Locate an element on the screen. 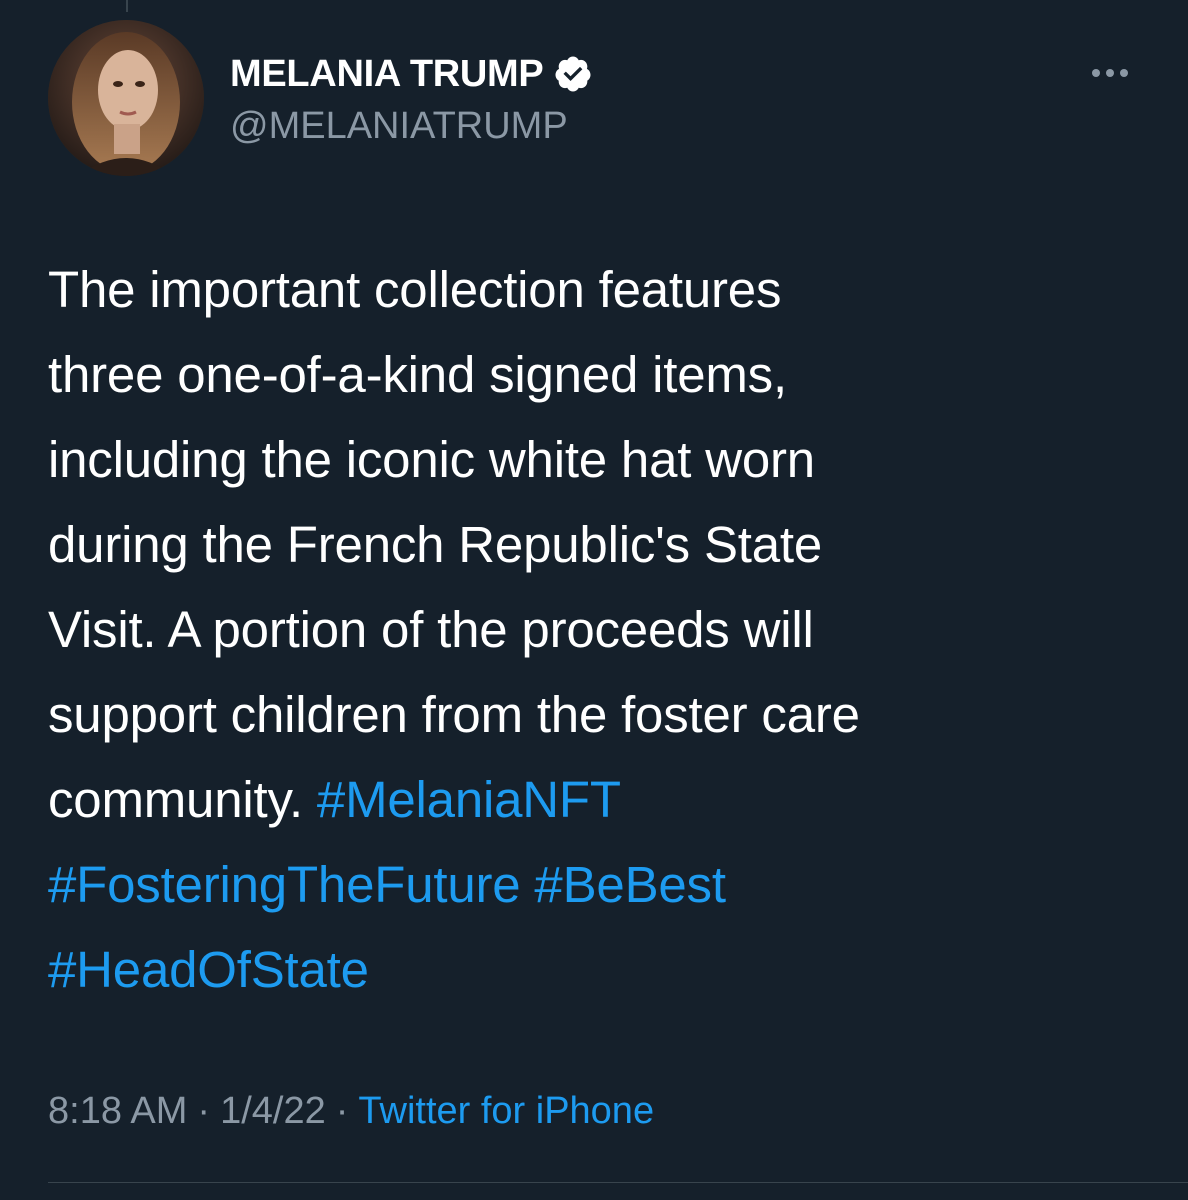  tweet-text-line: community. #MelaniaNFT is located at coordinates (608, 799).